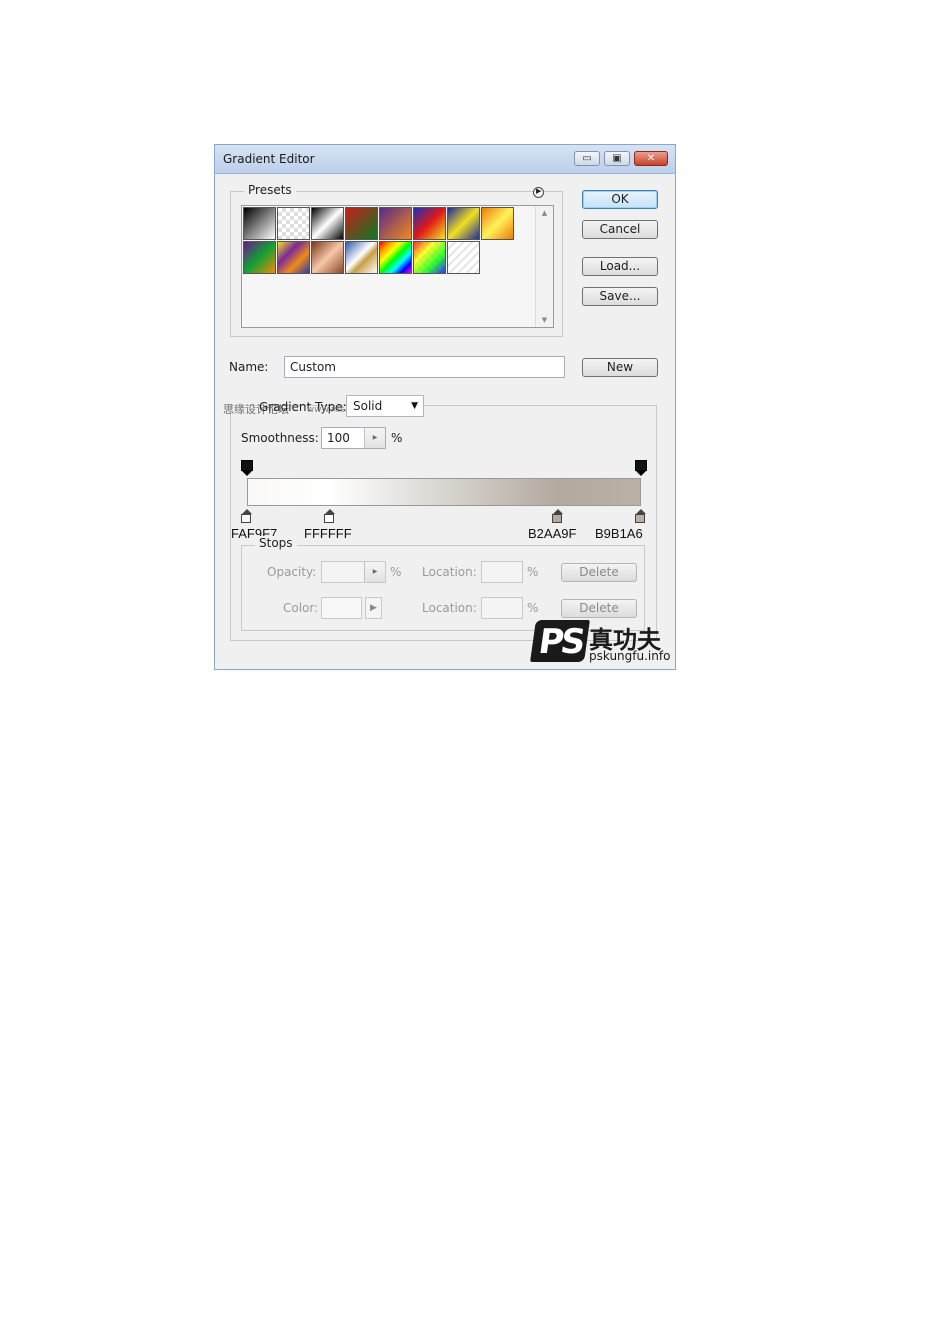 The height and width of the screenshot is (1344, 950). Describe the element at coordinates (599, 572) in the screenshot. I see `opacity-delete-button: Delete` at that location.